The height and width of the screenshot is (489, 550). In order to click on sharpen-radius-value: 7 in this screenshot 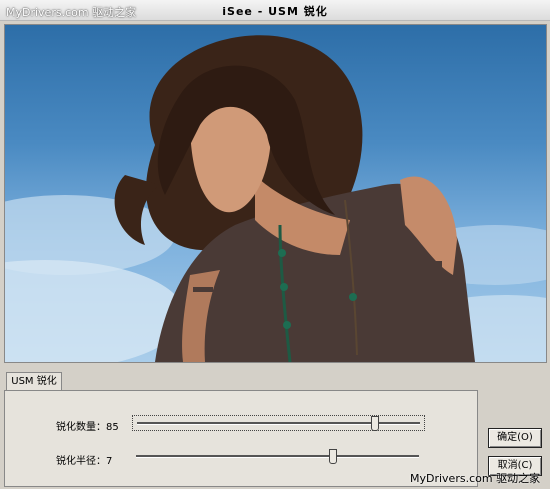, I will do `click(109, 461)`.